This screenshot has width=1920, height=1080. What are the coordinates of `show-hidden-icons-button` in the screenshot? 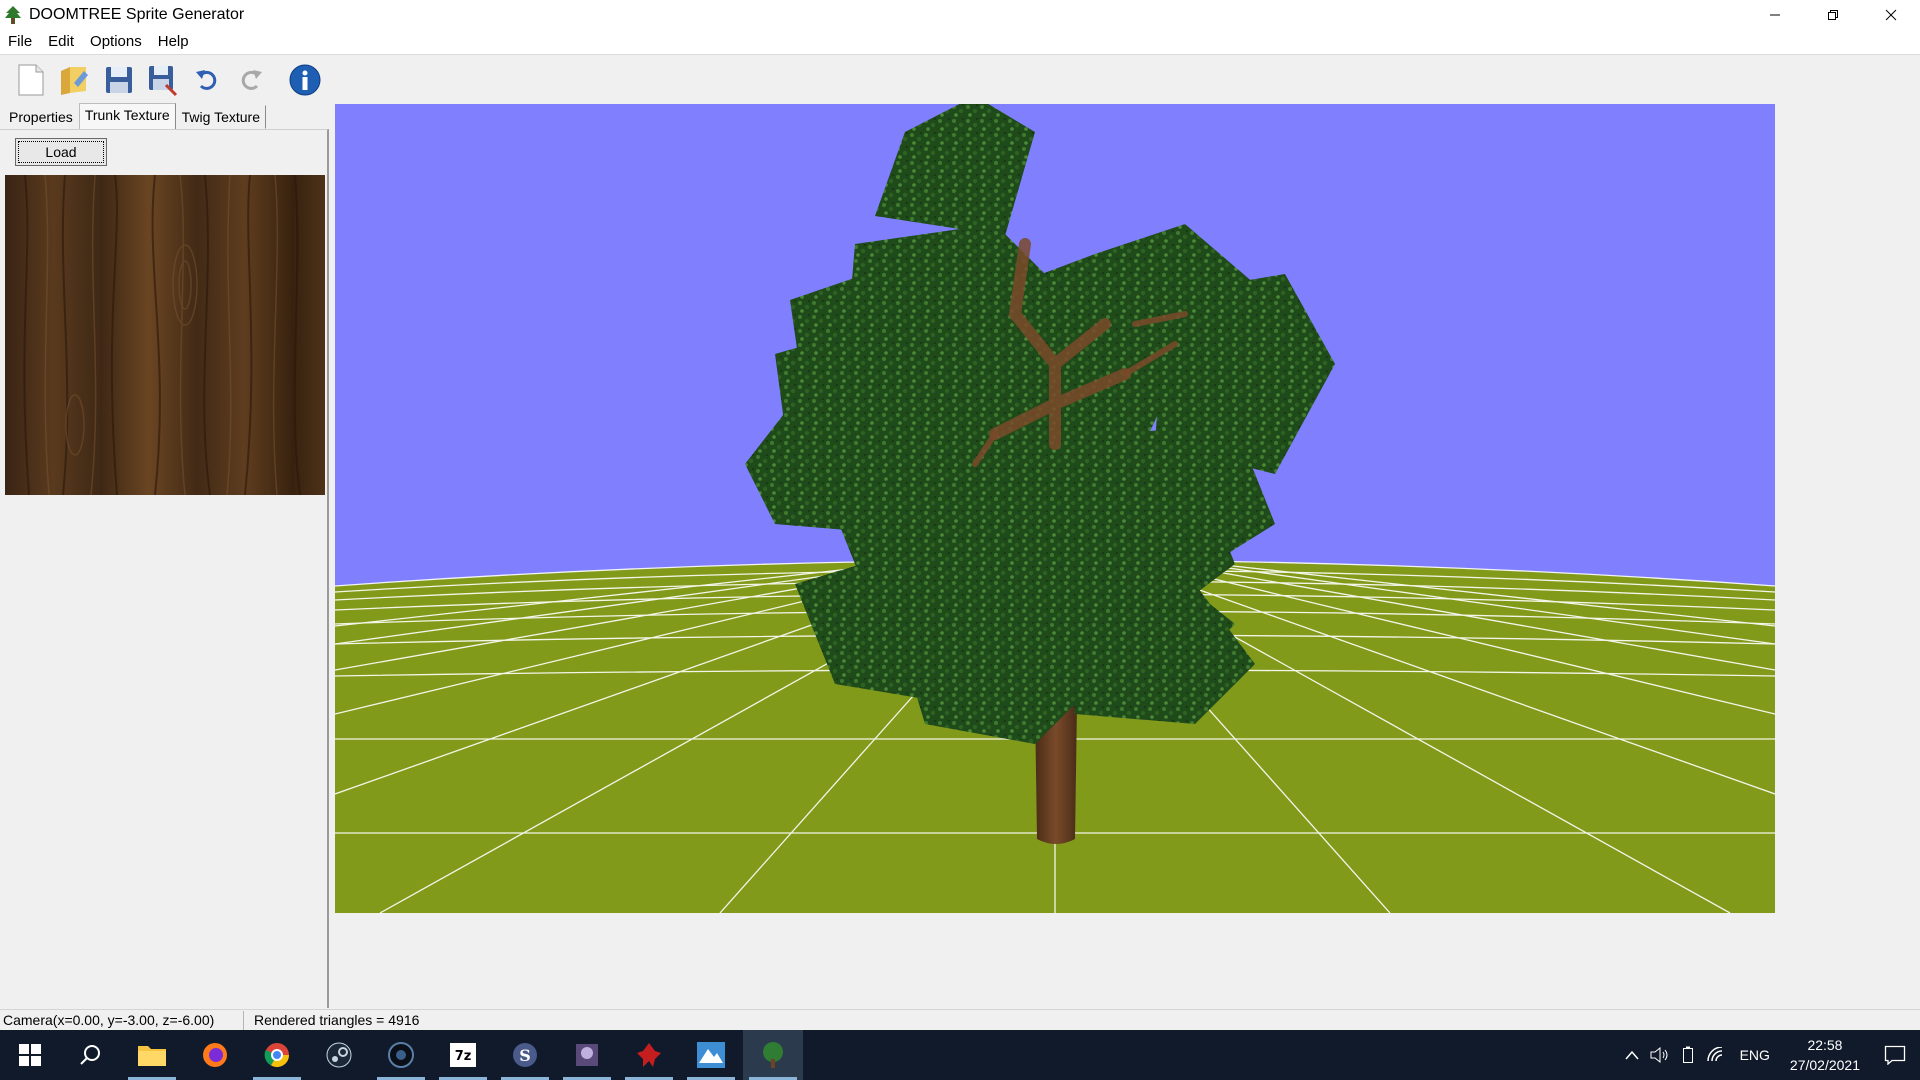 It's located at (1632, 1055).